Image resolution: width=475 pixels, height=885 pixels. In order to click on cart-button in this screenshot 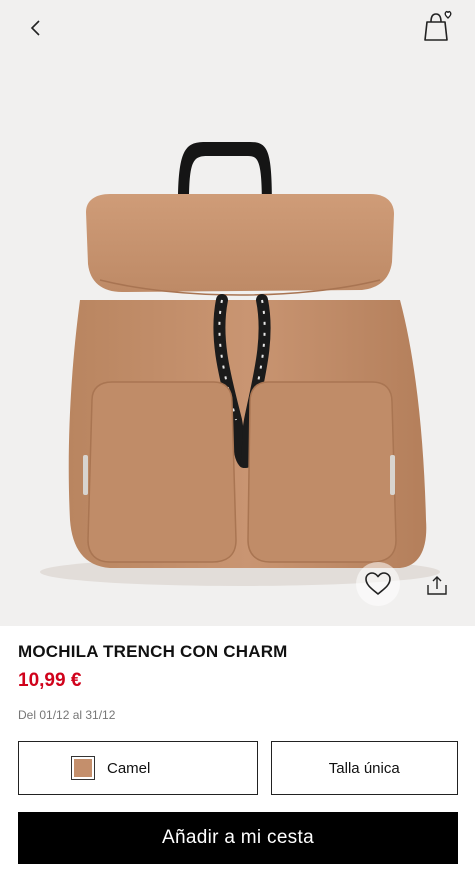, I will do `click(439, 26)`.